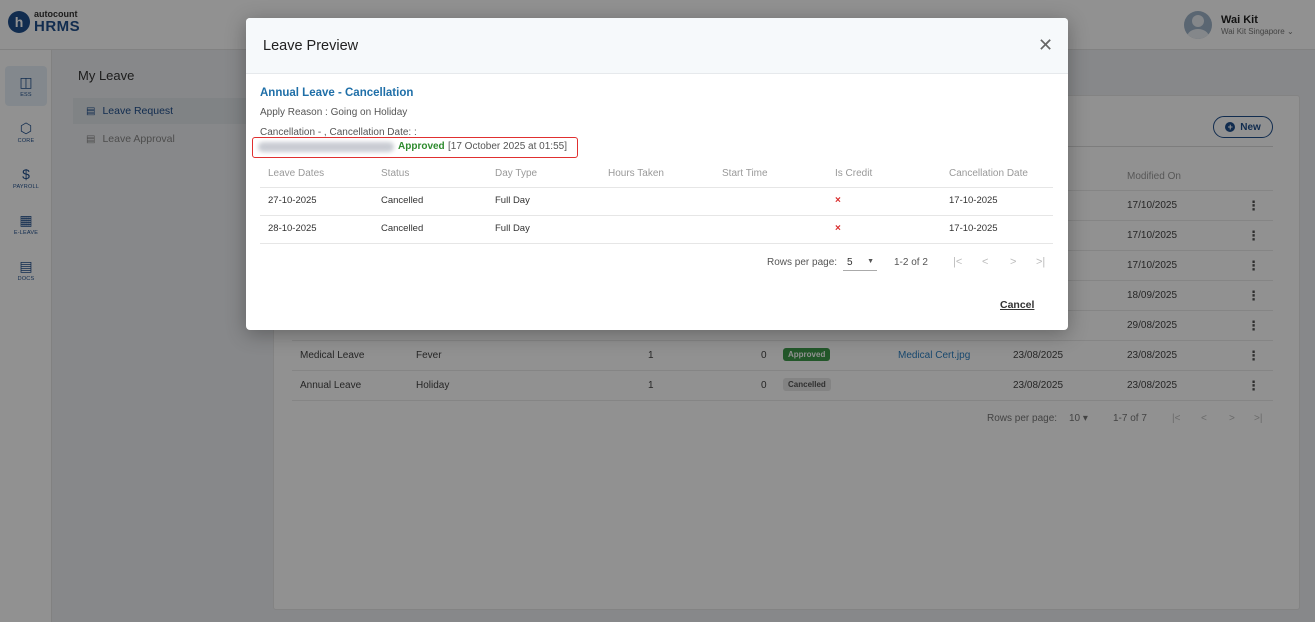 The image size is (1315, 622). Describe the element at coordinates (507, 146) in the screenshot. I see `approval-timestamp: [17 October 2025 at 01:55]` at that location.